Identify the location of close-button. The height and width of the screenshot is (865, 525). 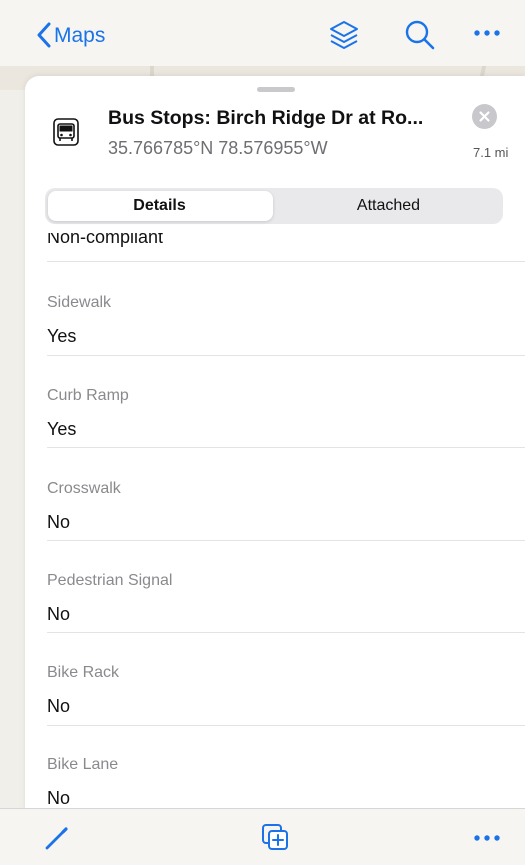
(484, 116).